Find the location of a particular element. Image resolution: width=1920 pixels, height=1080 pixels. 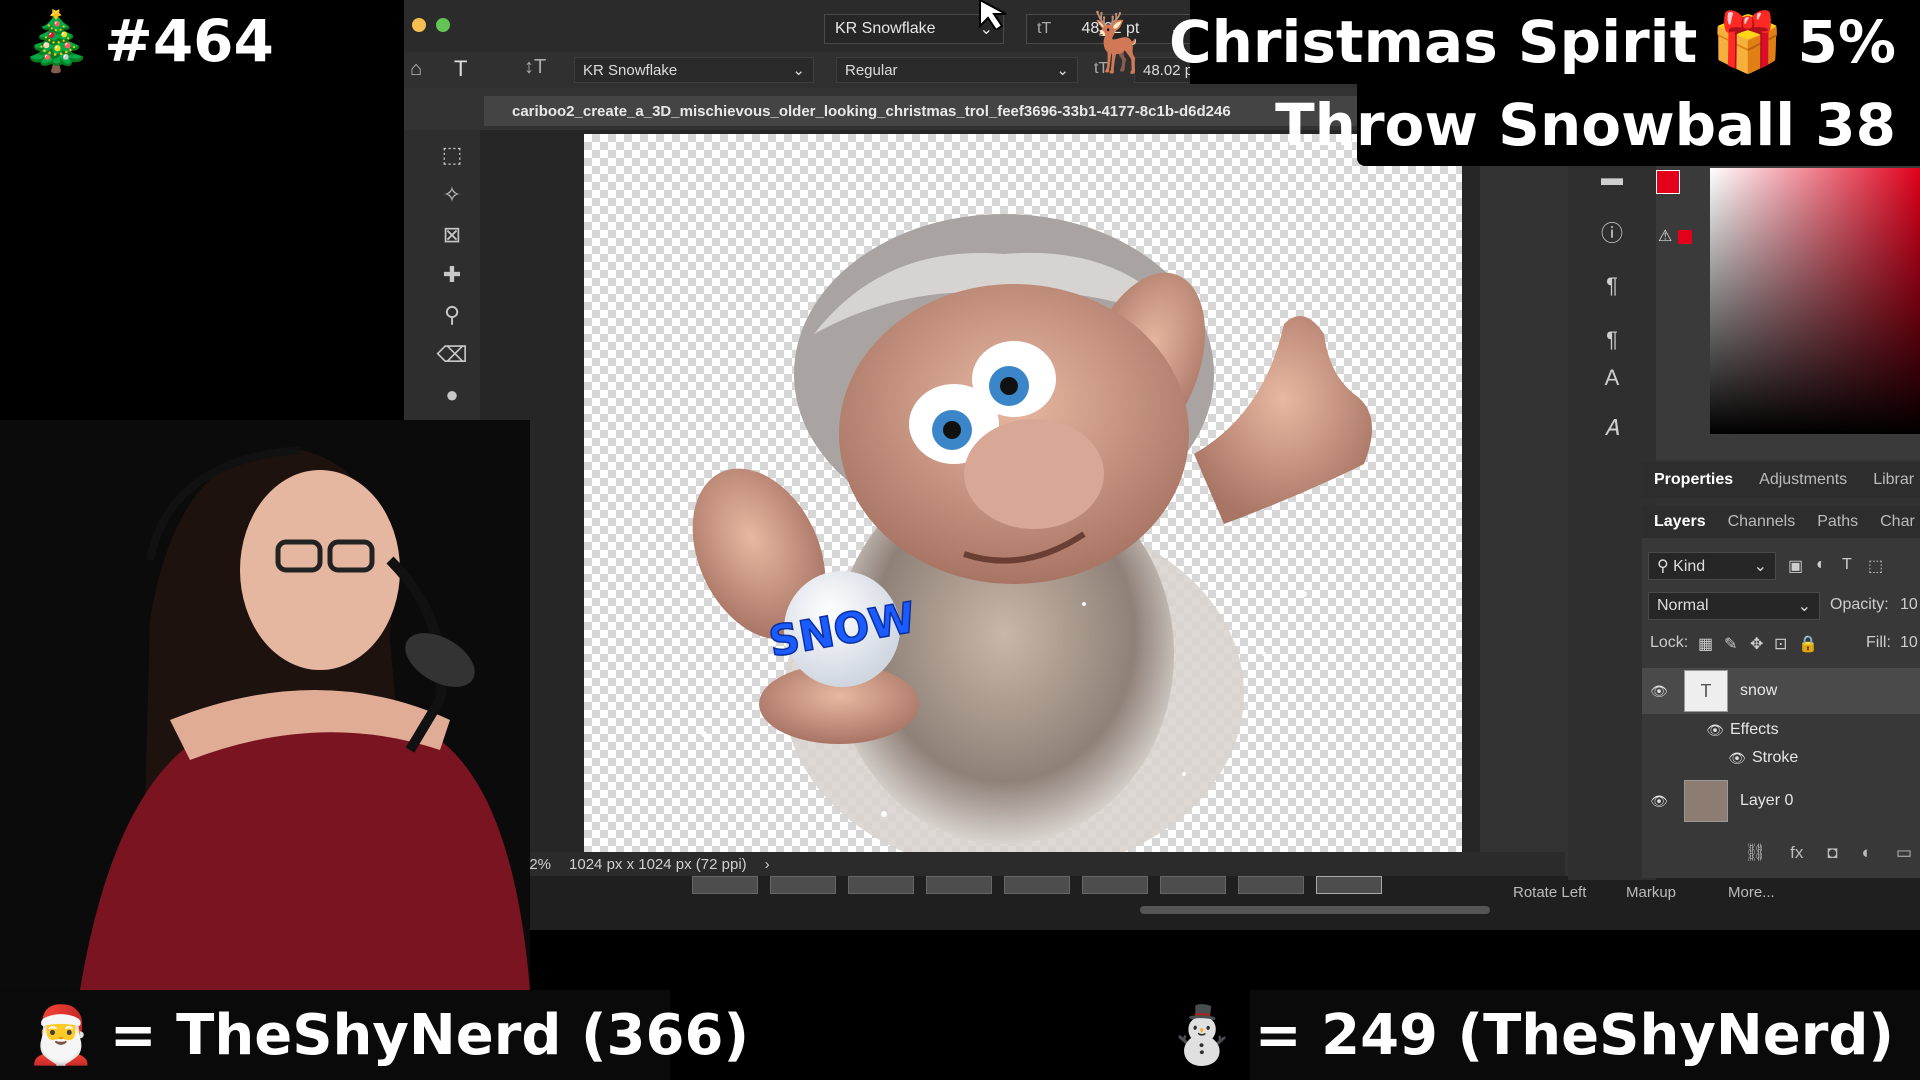

layer-stroke-row: 👁 Stroke is located at coordinates (1781, 758).